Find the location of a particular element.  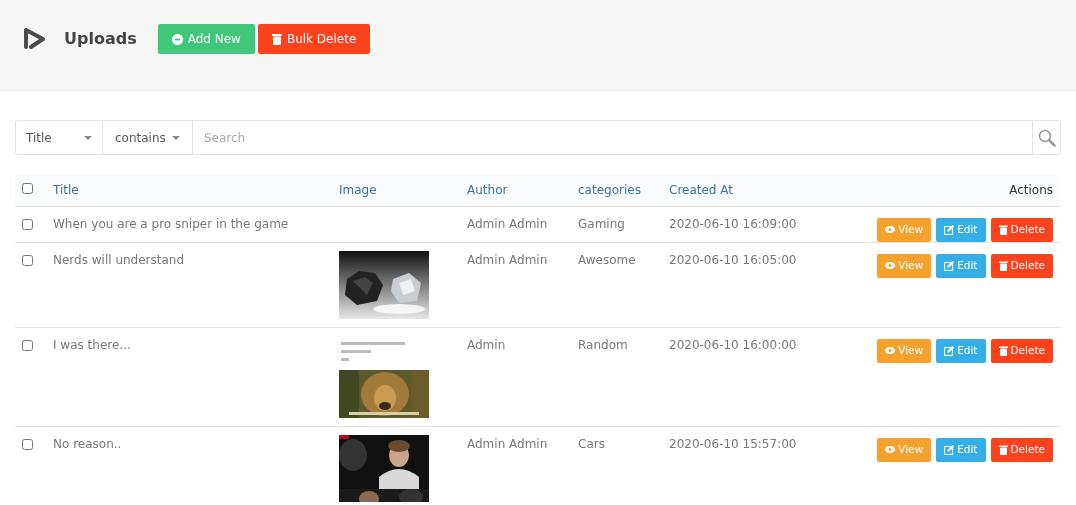

bulk-delete-button: Bulk Delete is located at coordinates (314, 39).